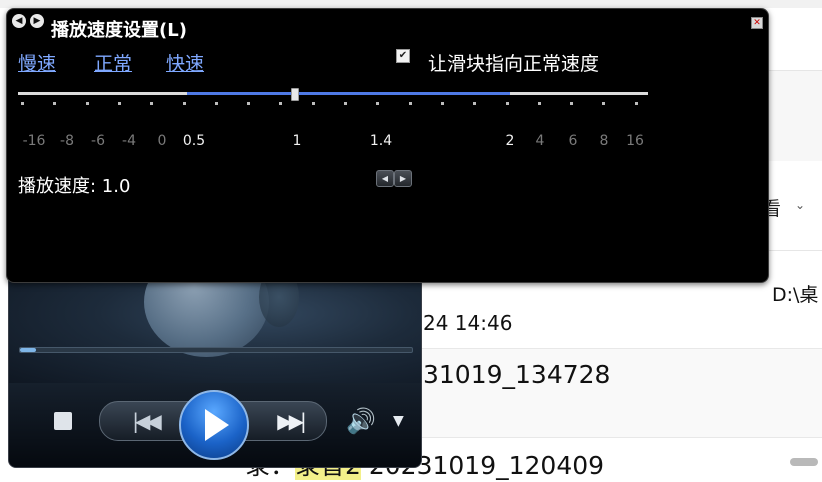  I want to click on speed-value: 1.0, so click(116, 186).